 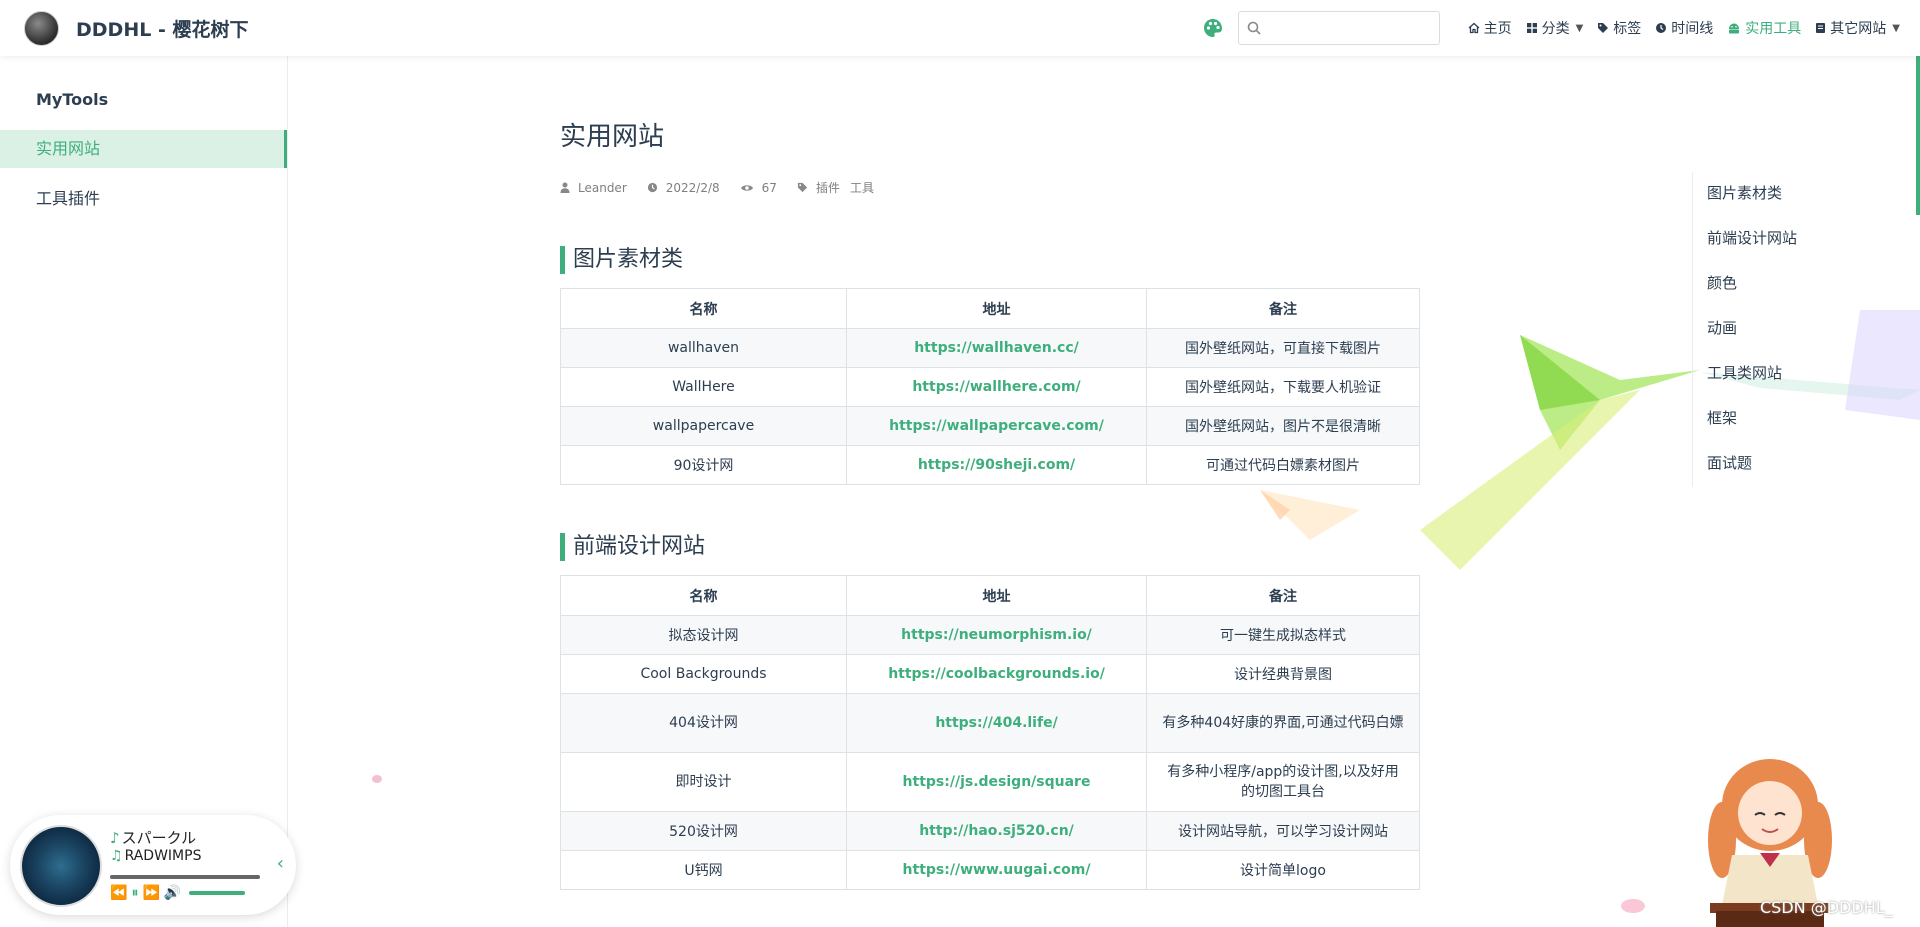 I want to click on clock-icon, so click(x=652, y=187).